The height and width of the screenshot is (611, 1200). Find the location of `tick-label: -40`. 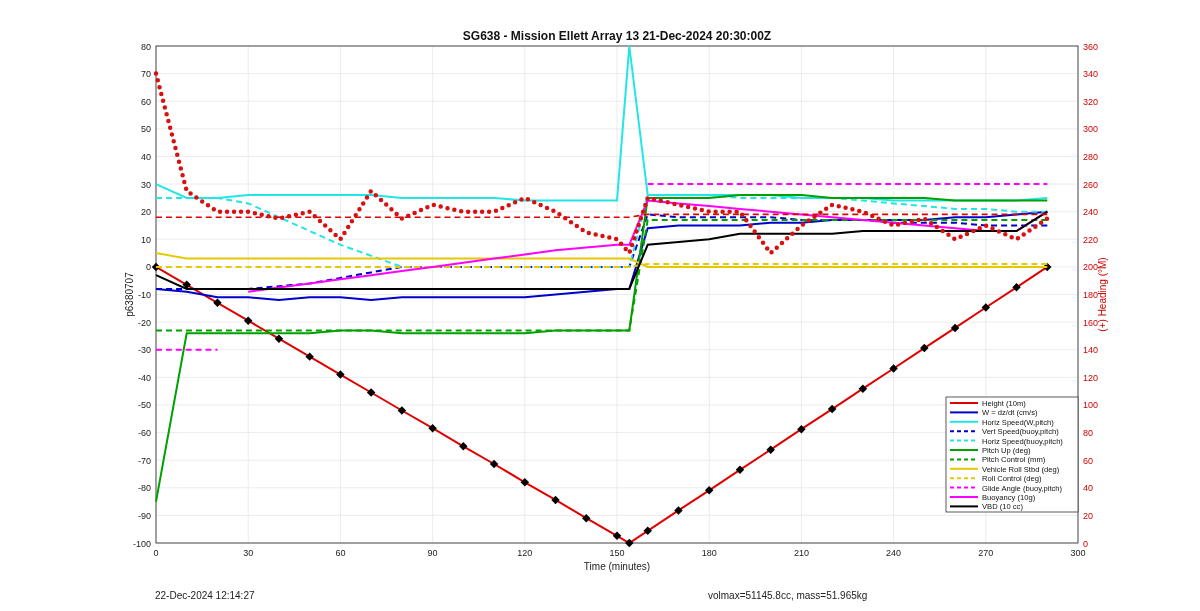

tick-label: -40 is located at coordinates (144, 377).